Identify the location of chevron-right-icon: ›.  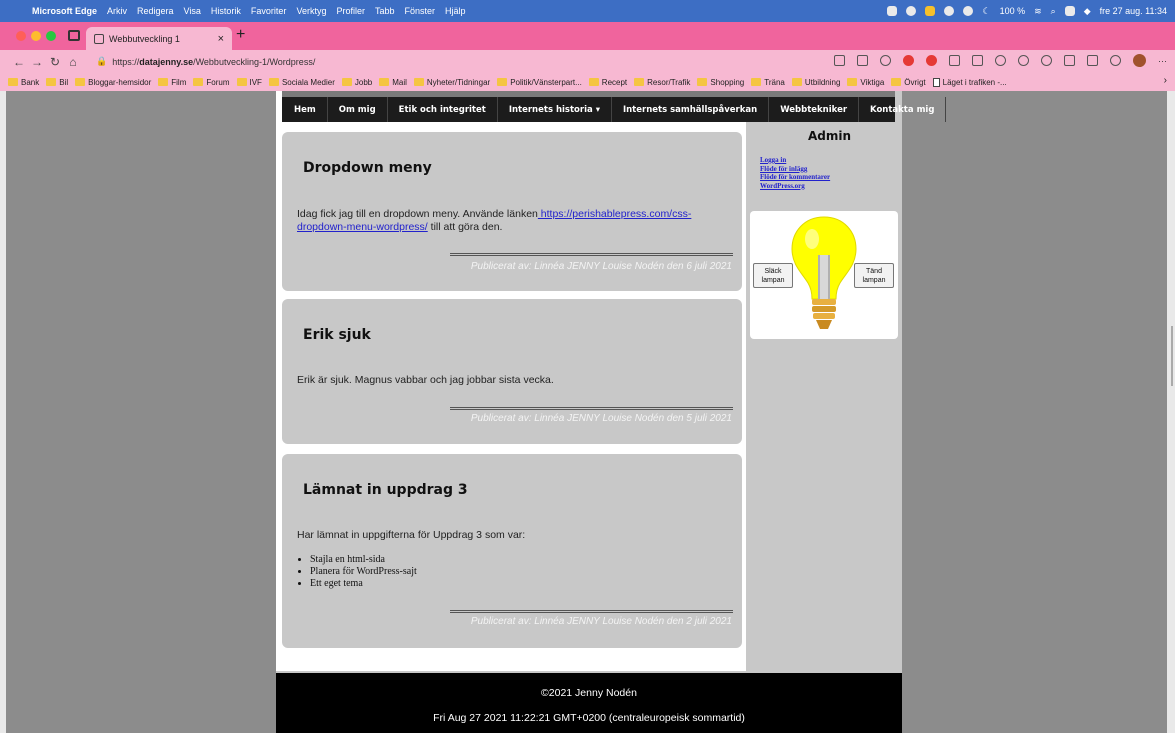
(1165, 80).